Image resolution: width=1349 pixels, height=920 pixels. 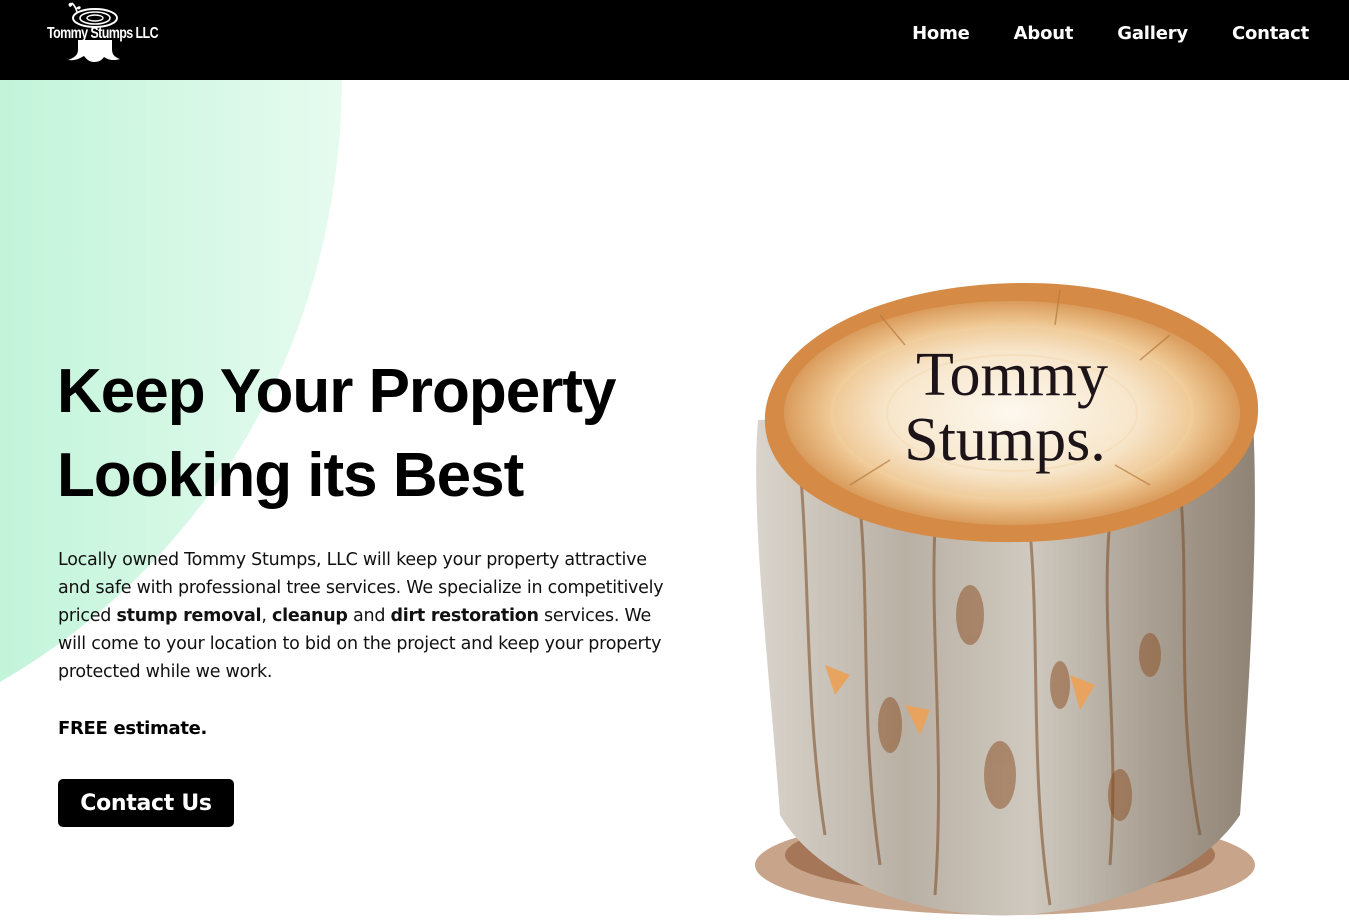 I want to click on headline-line-2: Looking its Best, so click(x=290, y=475).